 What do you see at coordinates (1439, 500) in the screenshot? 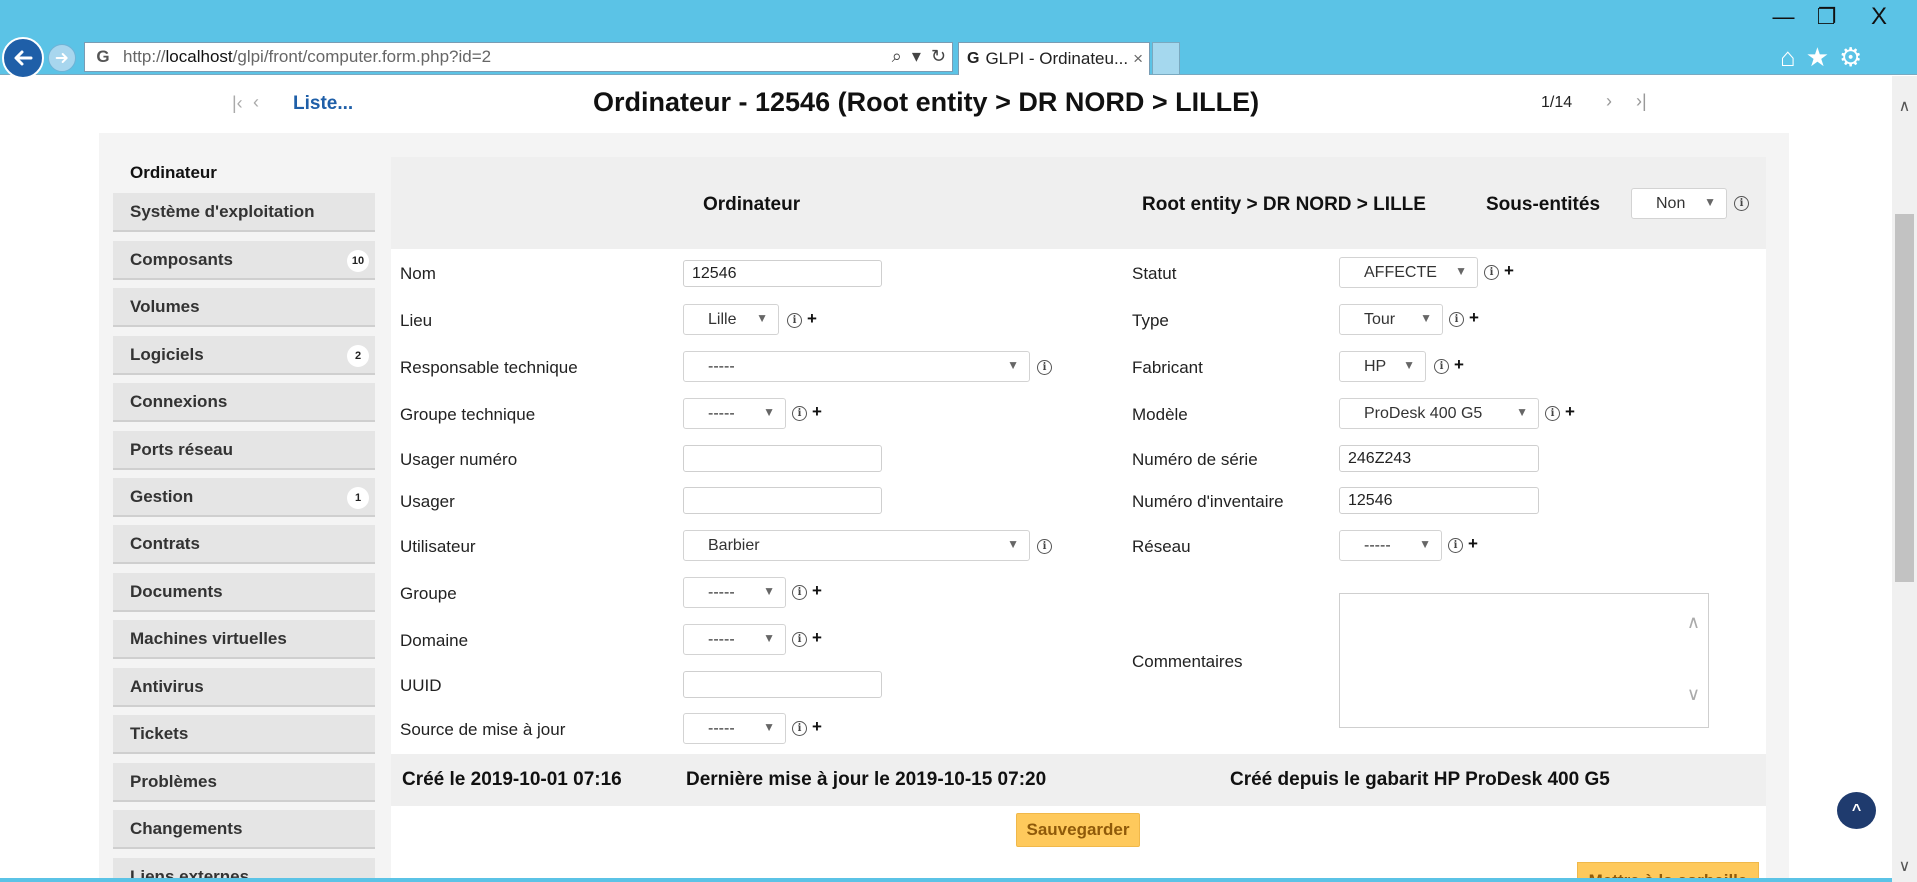
I see `numero-inventaire-field: 12546` at bounding box center [1439, 500].